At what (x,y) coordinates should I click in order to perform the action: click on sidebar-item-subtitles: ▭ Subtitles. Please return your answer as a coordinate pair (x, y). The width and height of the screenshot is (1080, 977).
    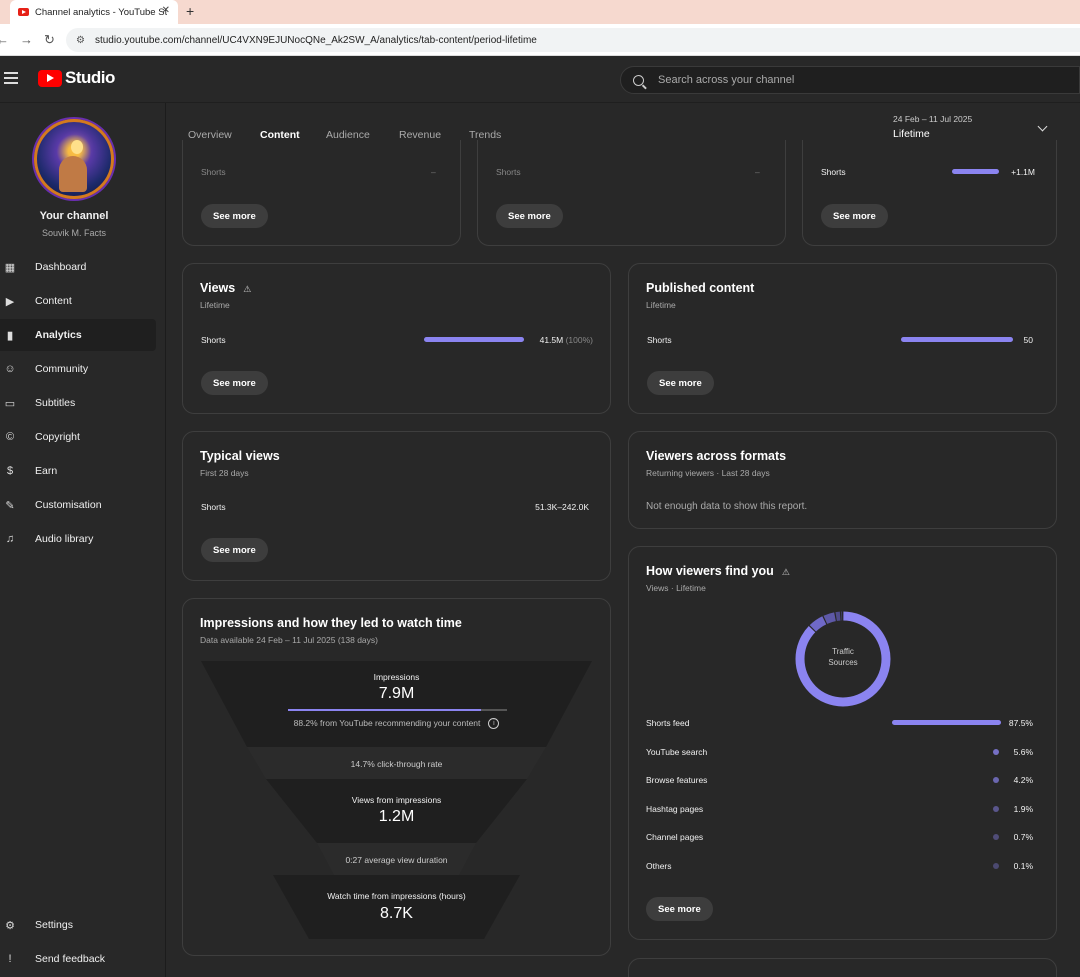
    Looking at the image, I should click on (78, 403).